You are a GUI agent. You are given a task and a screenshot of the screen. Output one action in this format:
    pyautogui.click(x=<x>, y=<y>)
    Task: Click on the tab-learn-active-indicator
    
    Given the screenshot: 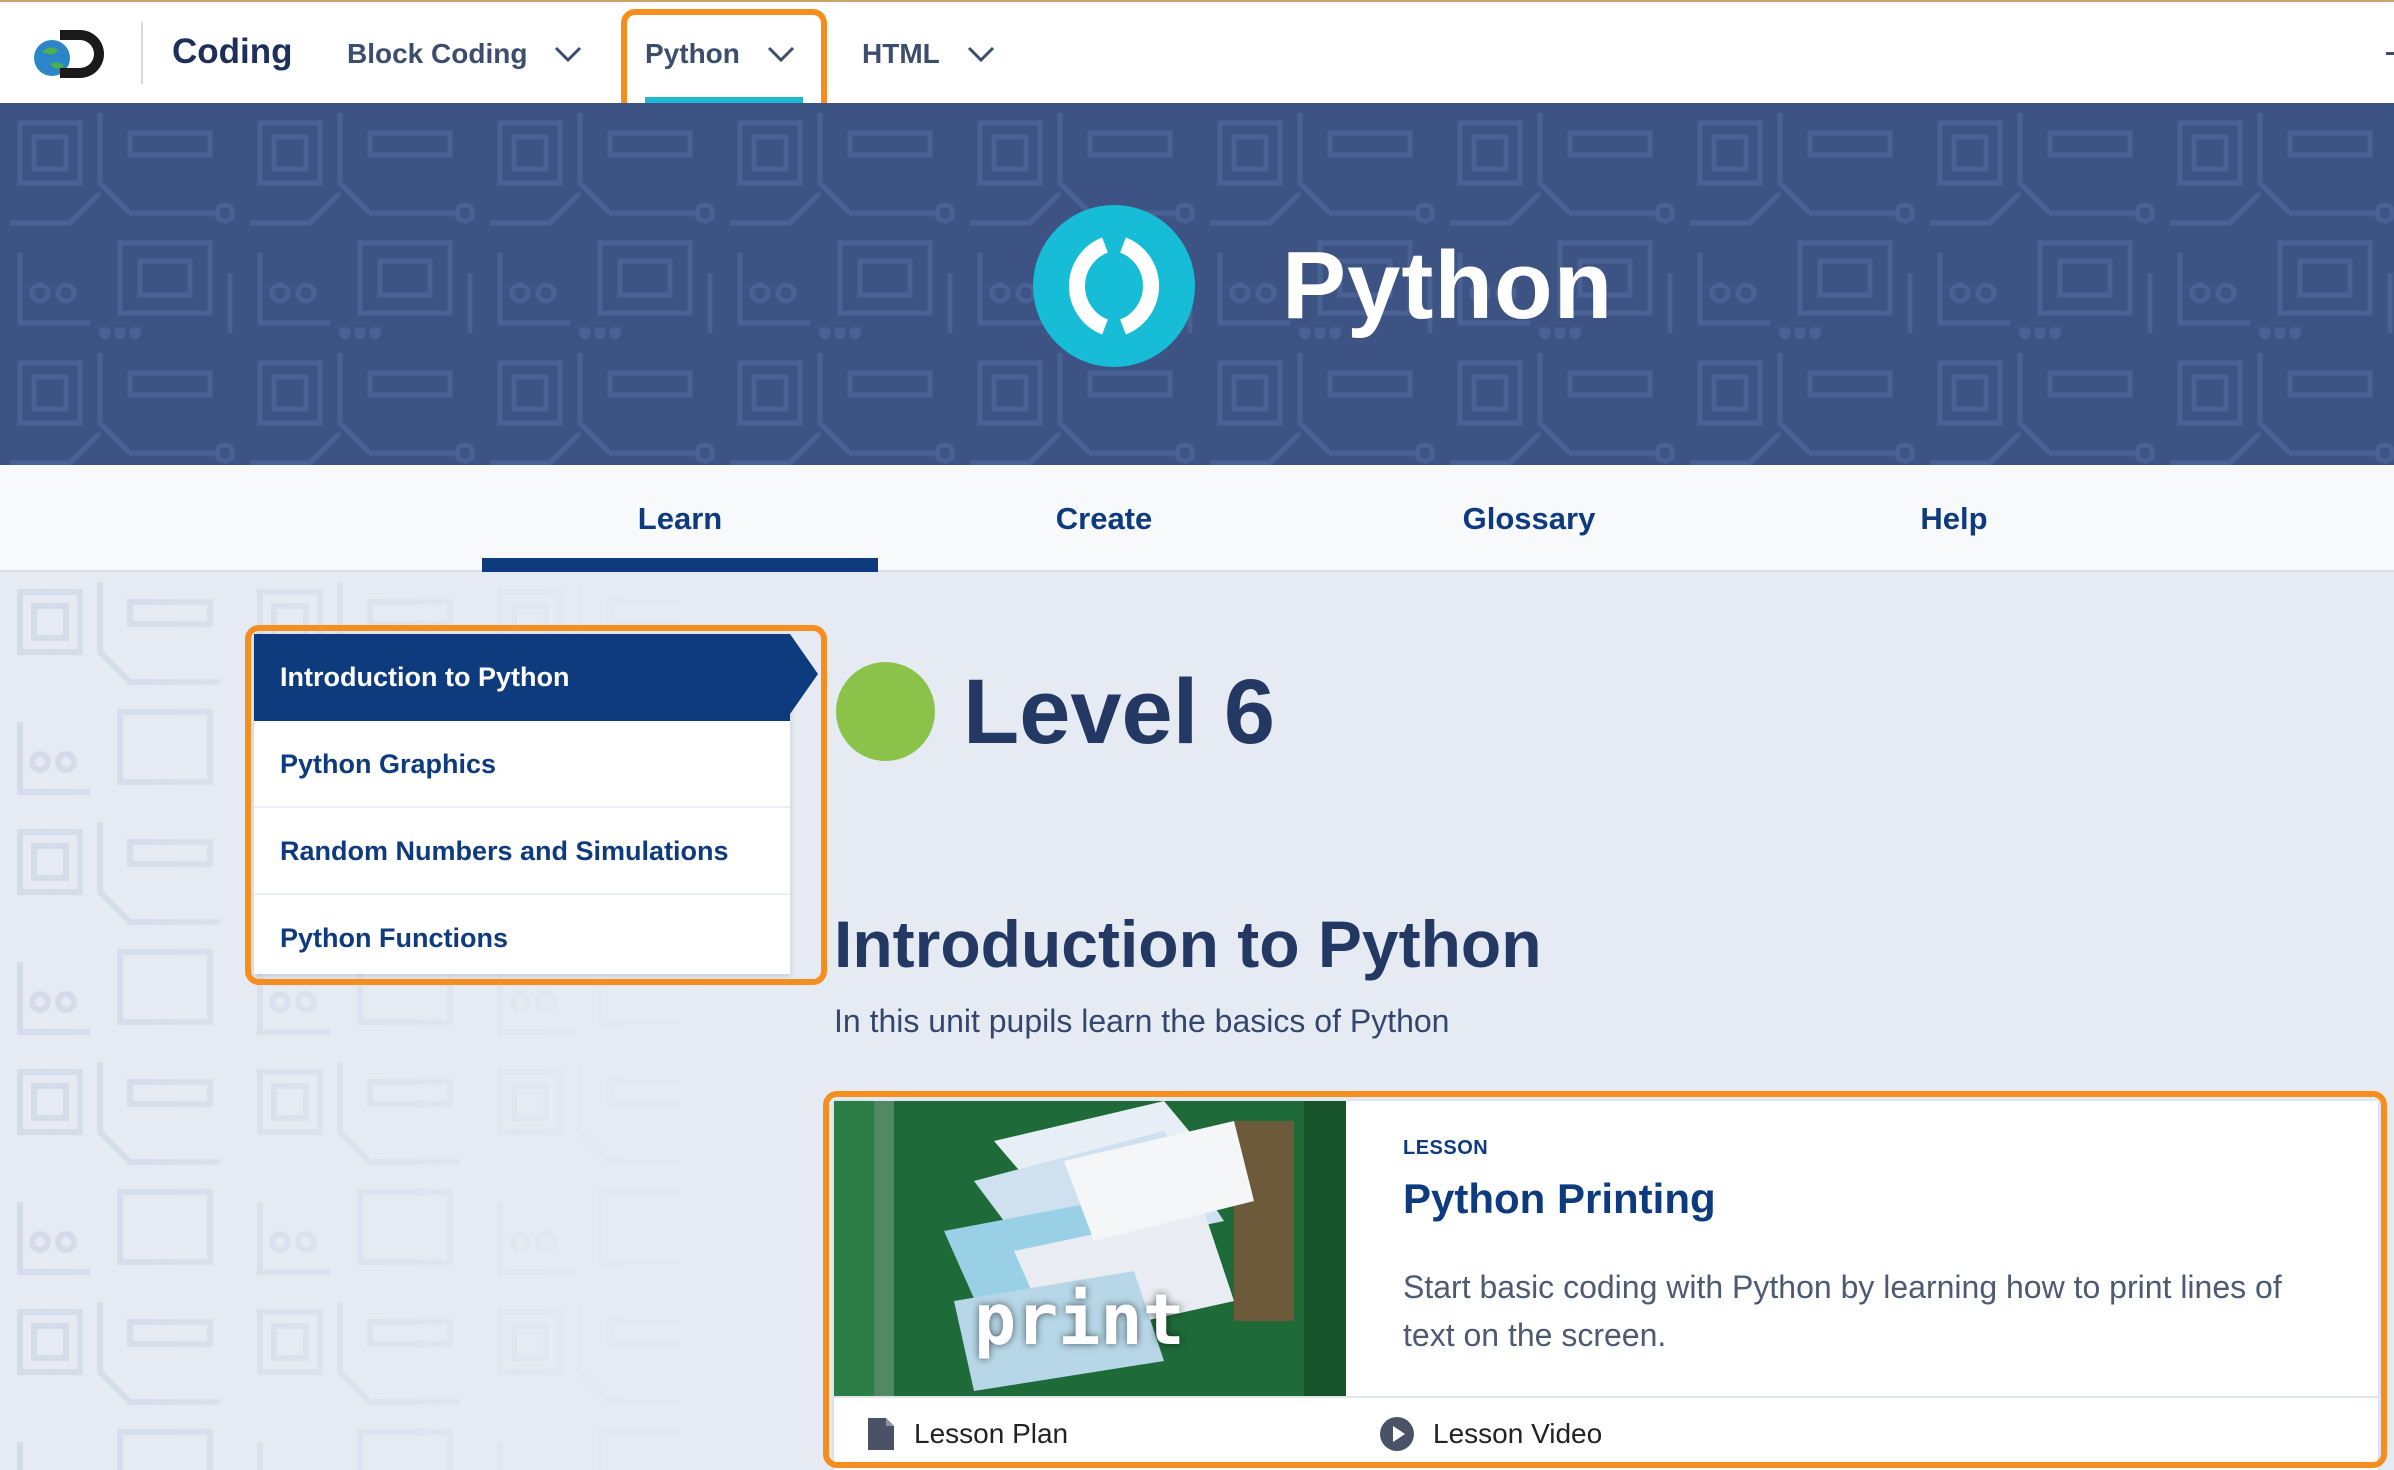 What is the action you would take?
    pyautogui.click(x=680, y=565)
    